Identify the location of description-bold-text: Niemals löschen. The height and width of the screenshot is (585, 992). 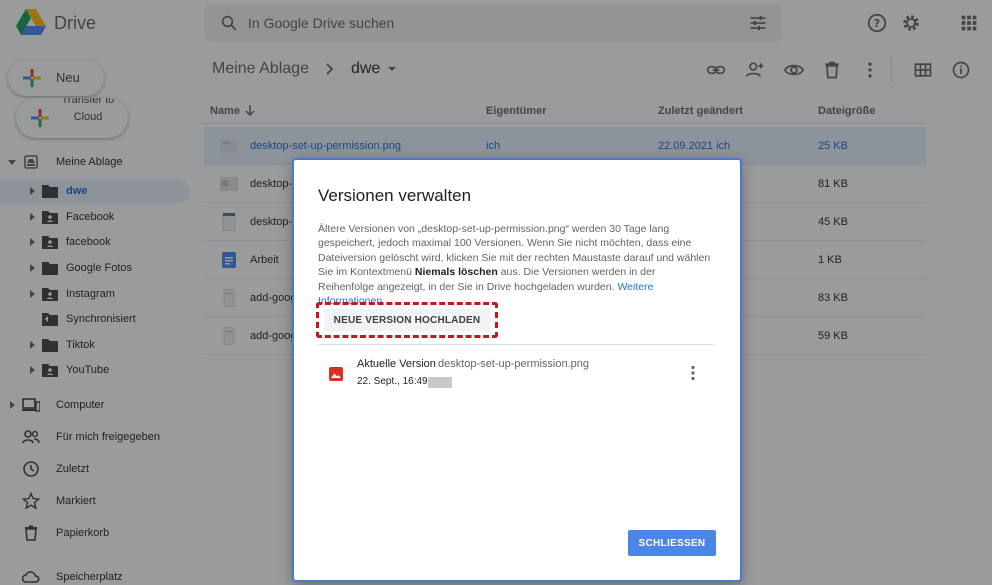
(456, 272).